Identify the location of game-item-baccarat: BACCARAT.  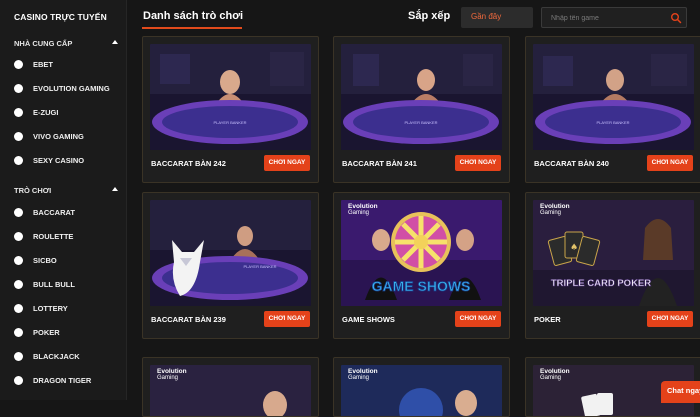
(44, 212).